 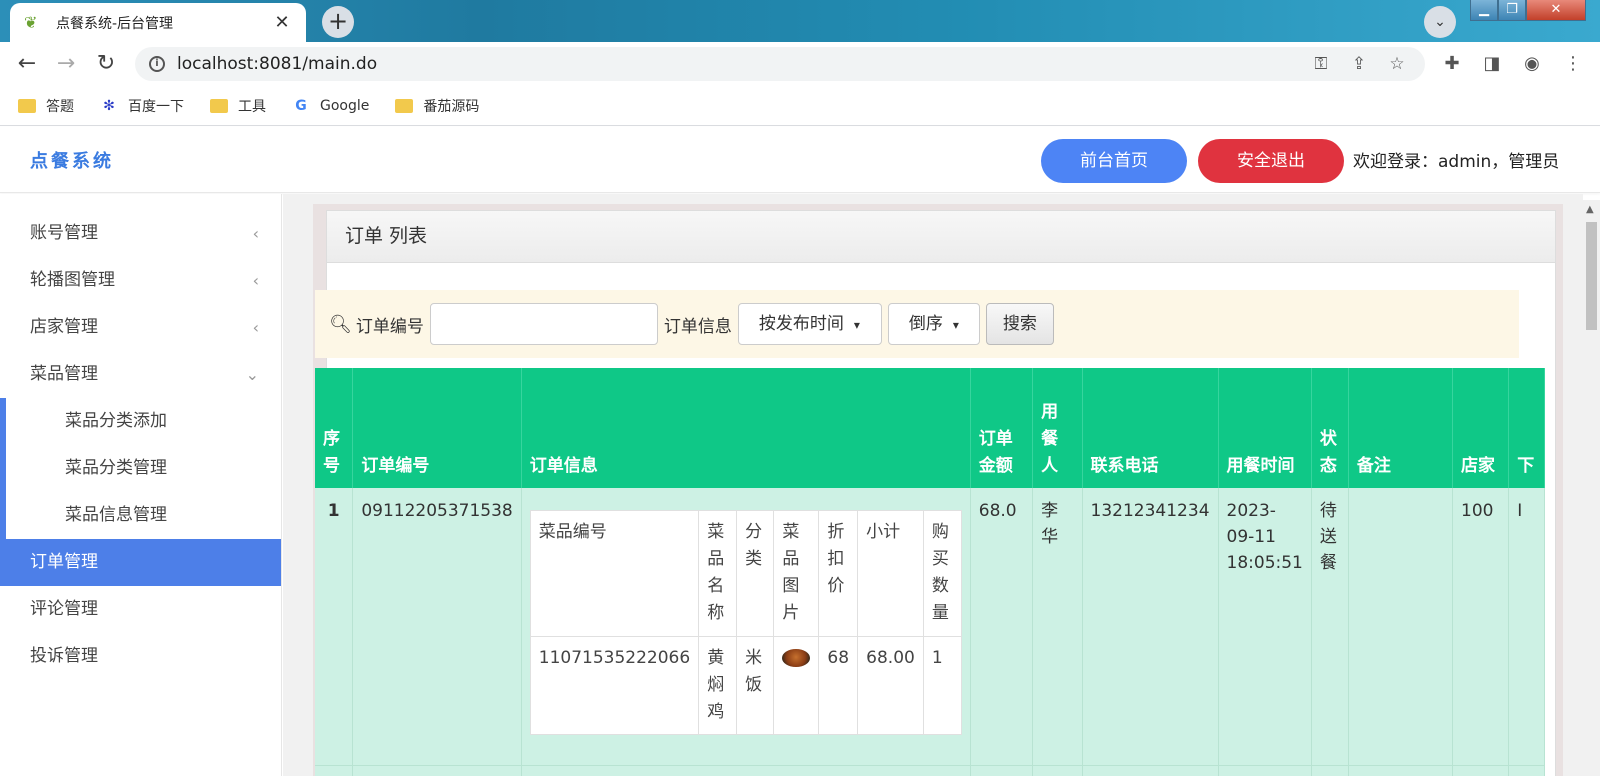 I want to click on url-text: localhost:8081/main.do, so click(x=737, y=64).